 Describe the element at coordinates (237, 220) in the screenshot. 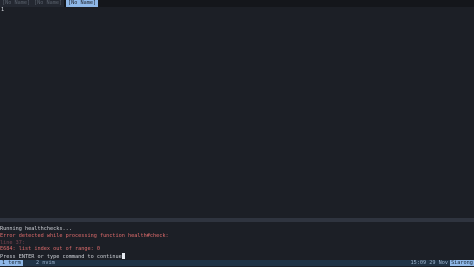

I see `message-separator` at that location.